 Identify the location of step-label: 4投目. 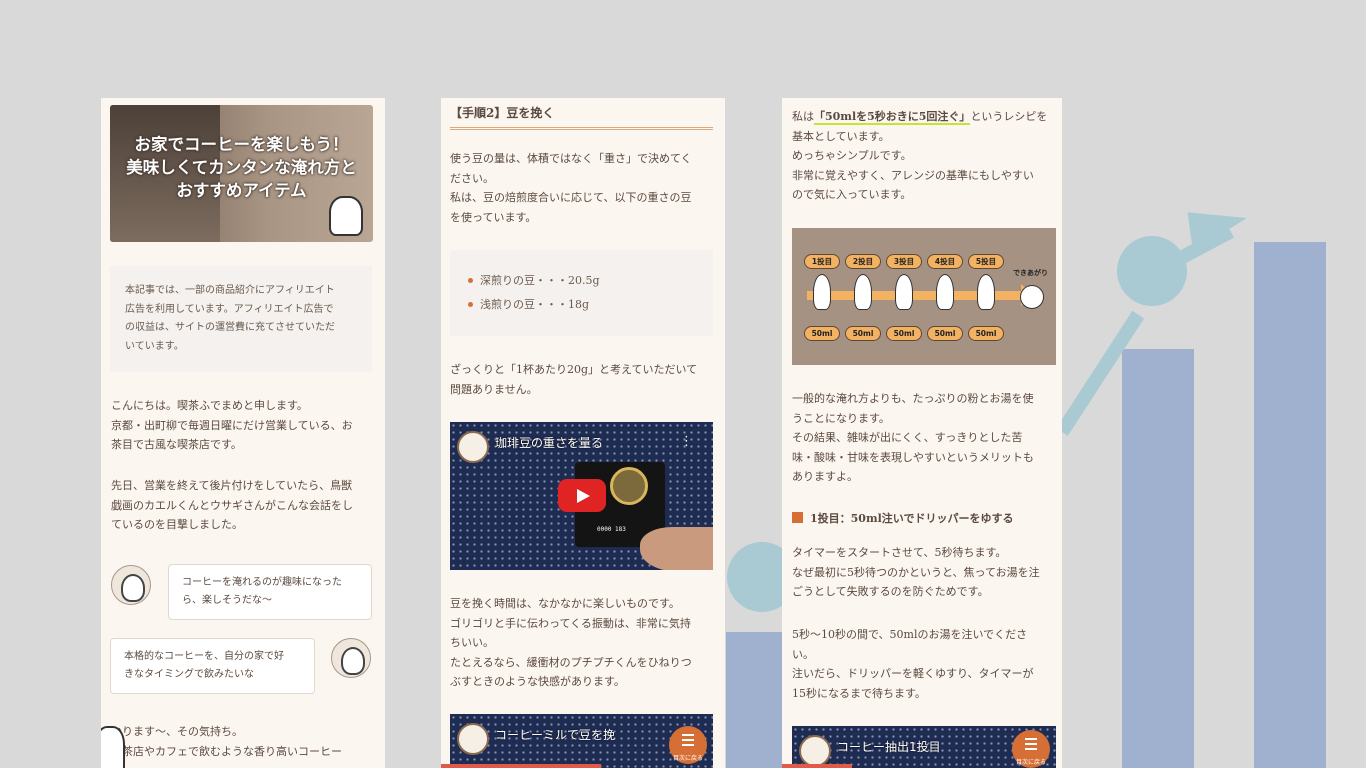
(945, 261).